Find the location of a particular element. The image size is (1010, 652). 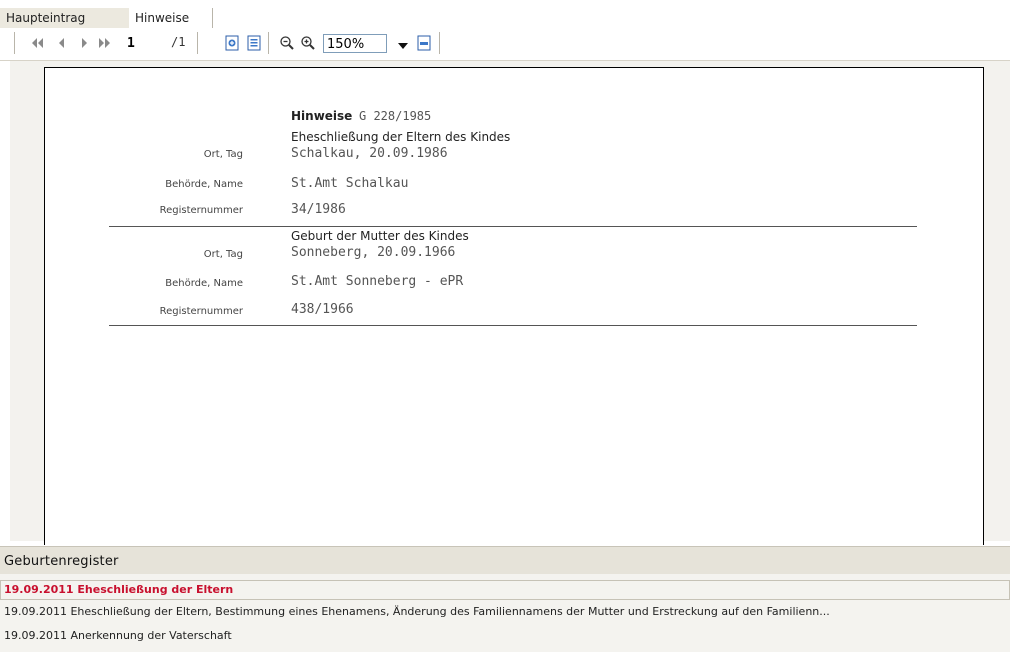

last-page-icon is located at coordinates (105, 43).